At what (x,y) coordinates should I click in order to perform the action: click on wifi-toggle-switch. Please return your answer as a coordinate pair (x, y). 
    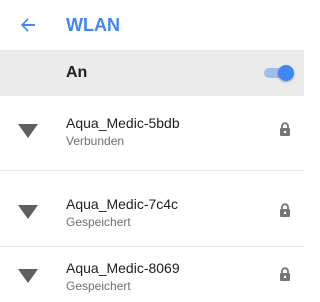
    Looking at the image, I should click on (279, 73).